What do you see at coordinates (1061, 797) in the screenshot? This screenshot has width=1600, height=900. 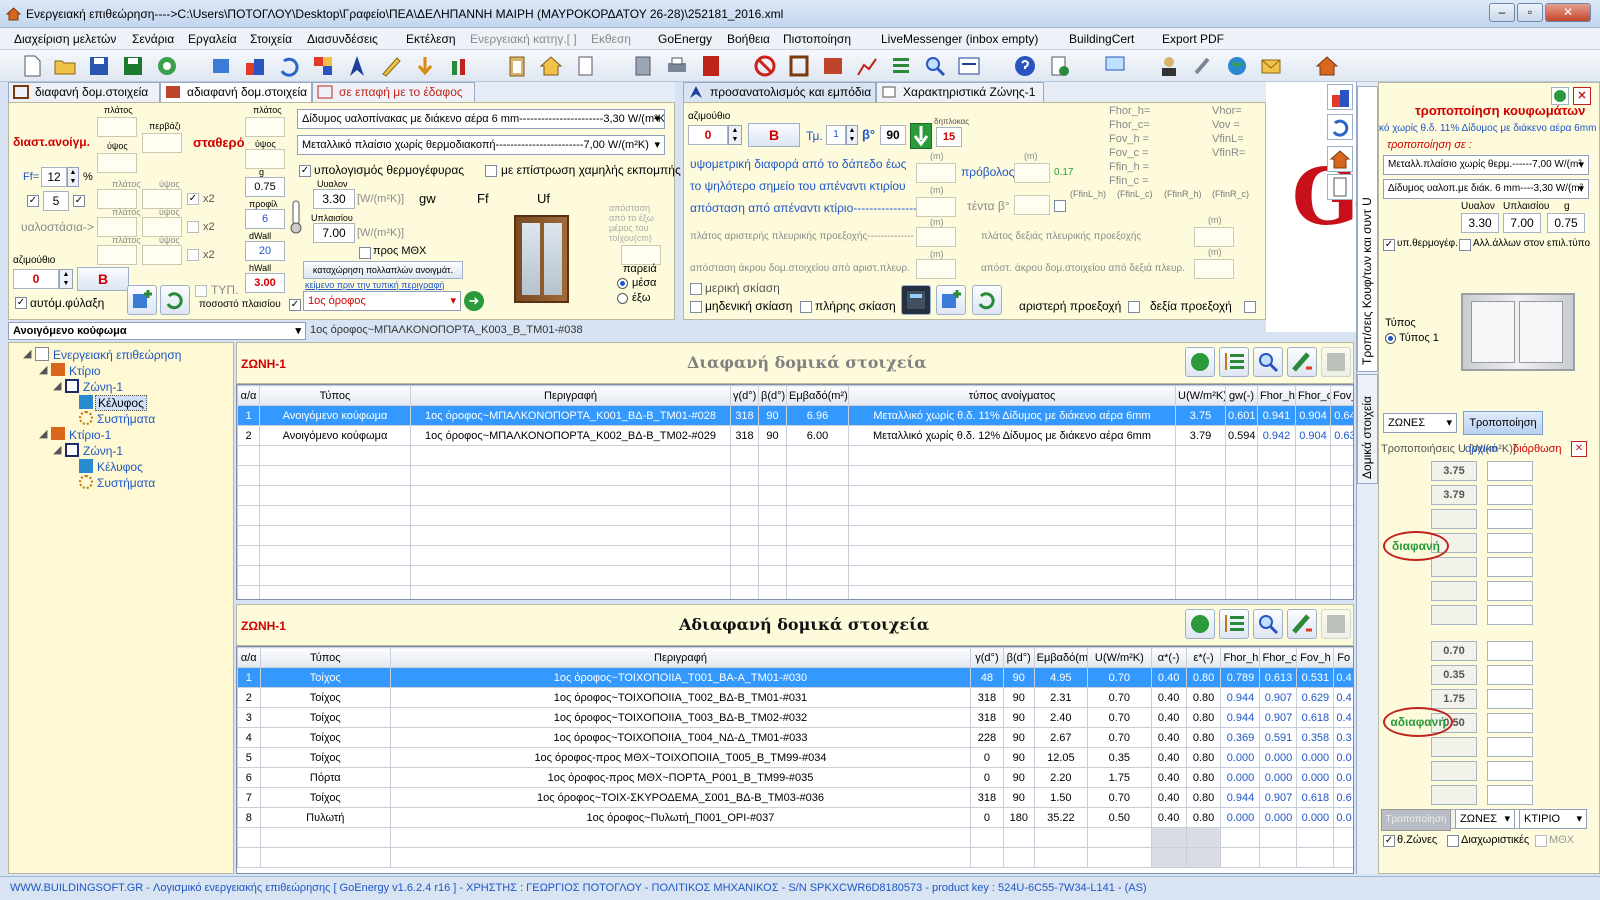 I see `table-cell: 1.50` at bounding box center [1061, 797].